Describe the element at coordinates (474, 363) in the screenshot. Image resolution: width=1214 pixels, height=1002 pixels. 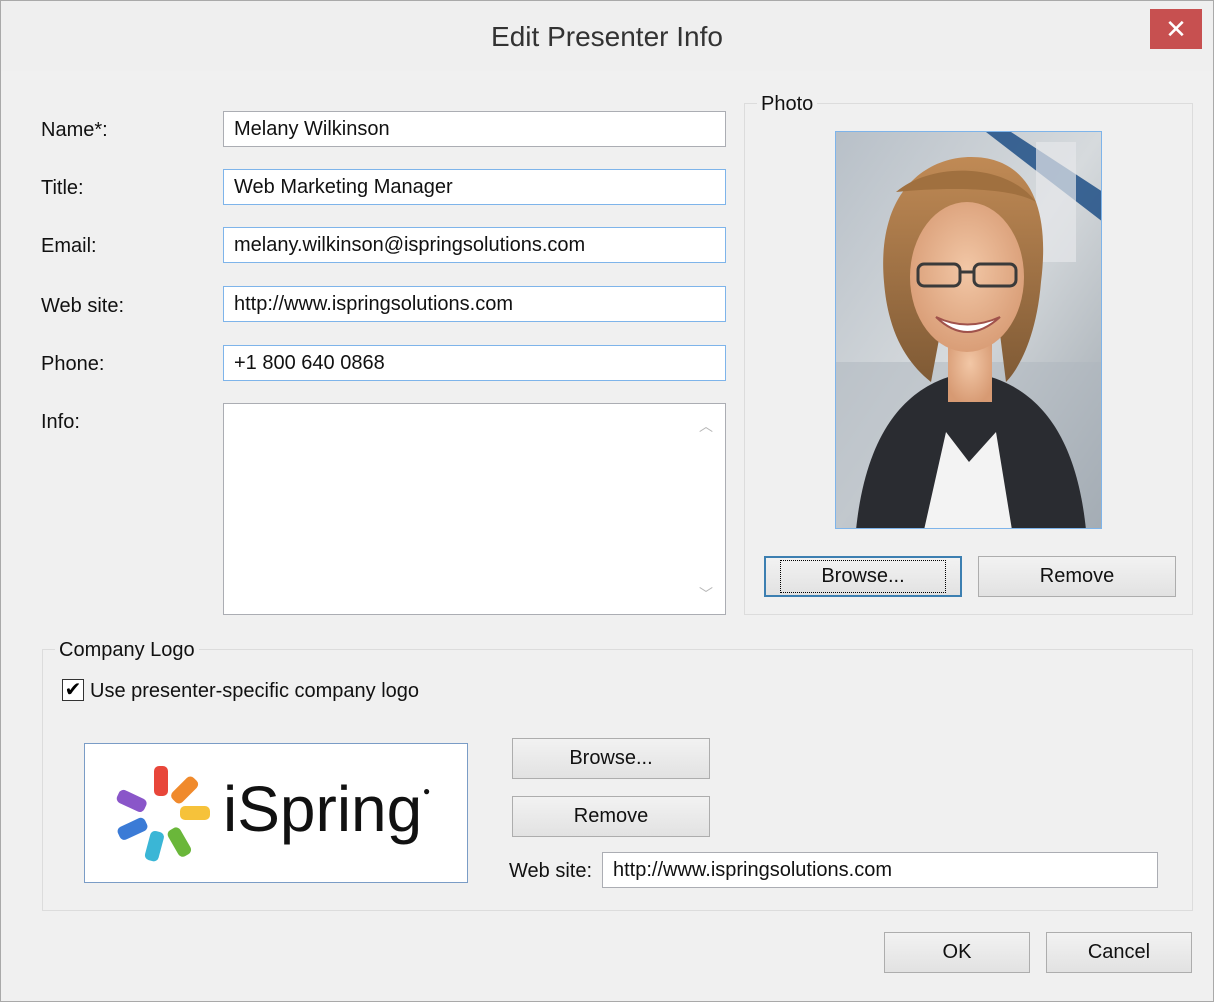
I see `phone-field: +1 800 640 0868` at that location.